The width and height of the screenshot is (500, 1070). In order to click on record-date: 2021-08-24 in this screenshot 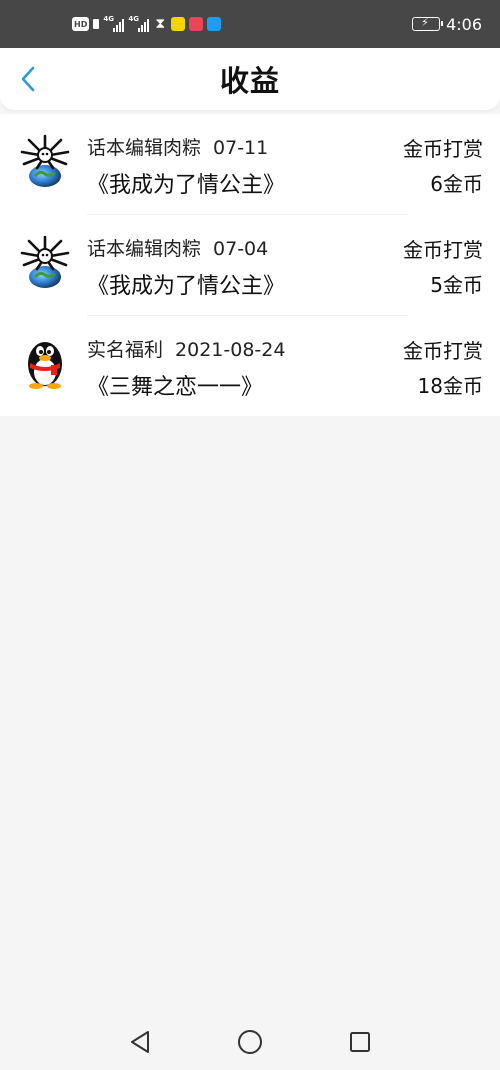, I will do `click(230, 350)`.